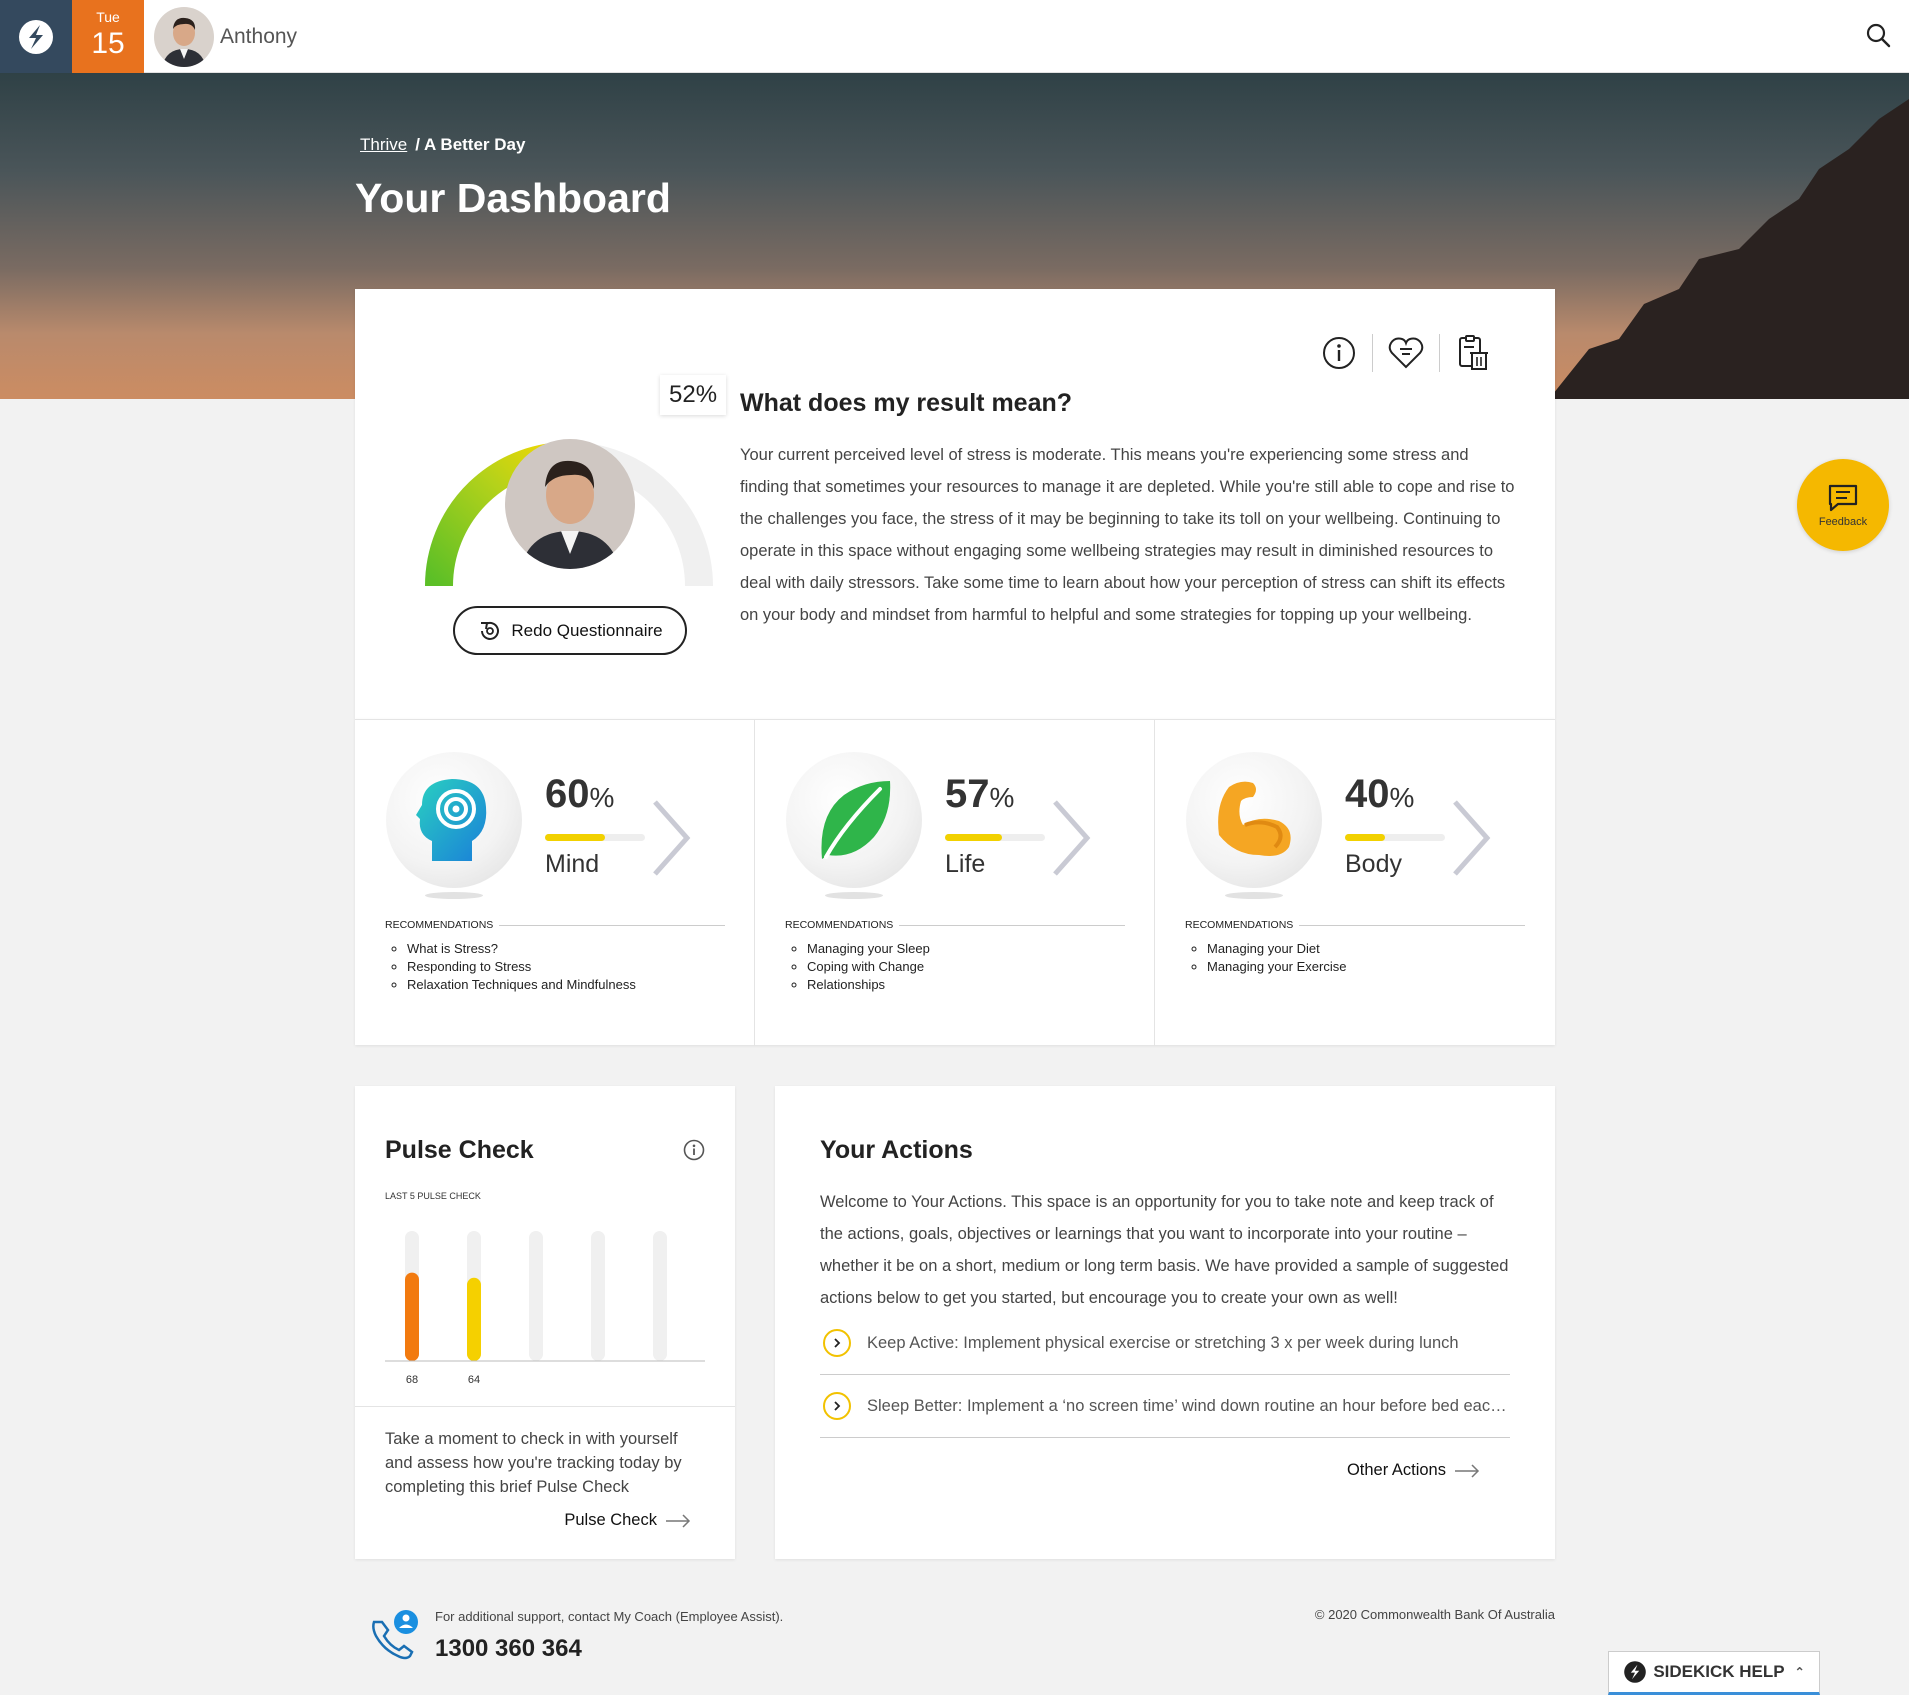 This screenshot has height=1695, width=1909. Describe the element at coordinates (965, 864) in the screenshot. I see `category-name: Life` at that location.